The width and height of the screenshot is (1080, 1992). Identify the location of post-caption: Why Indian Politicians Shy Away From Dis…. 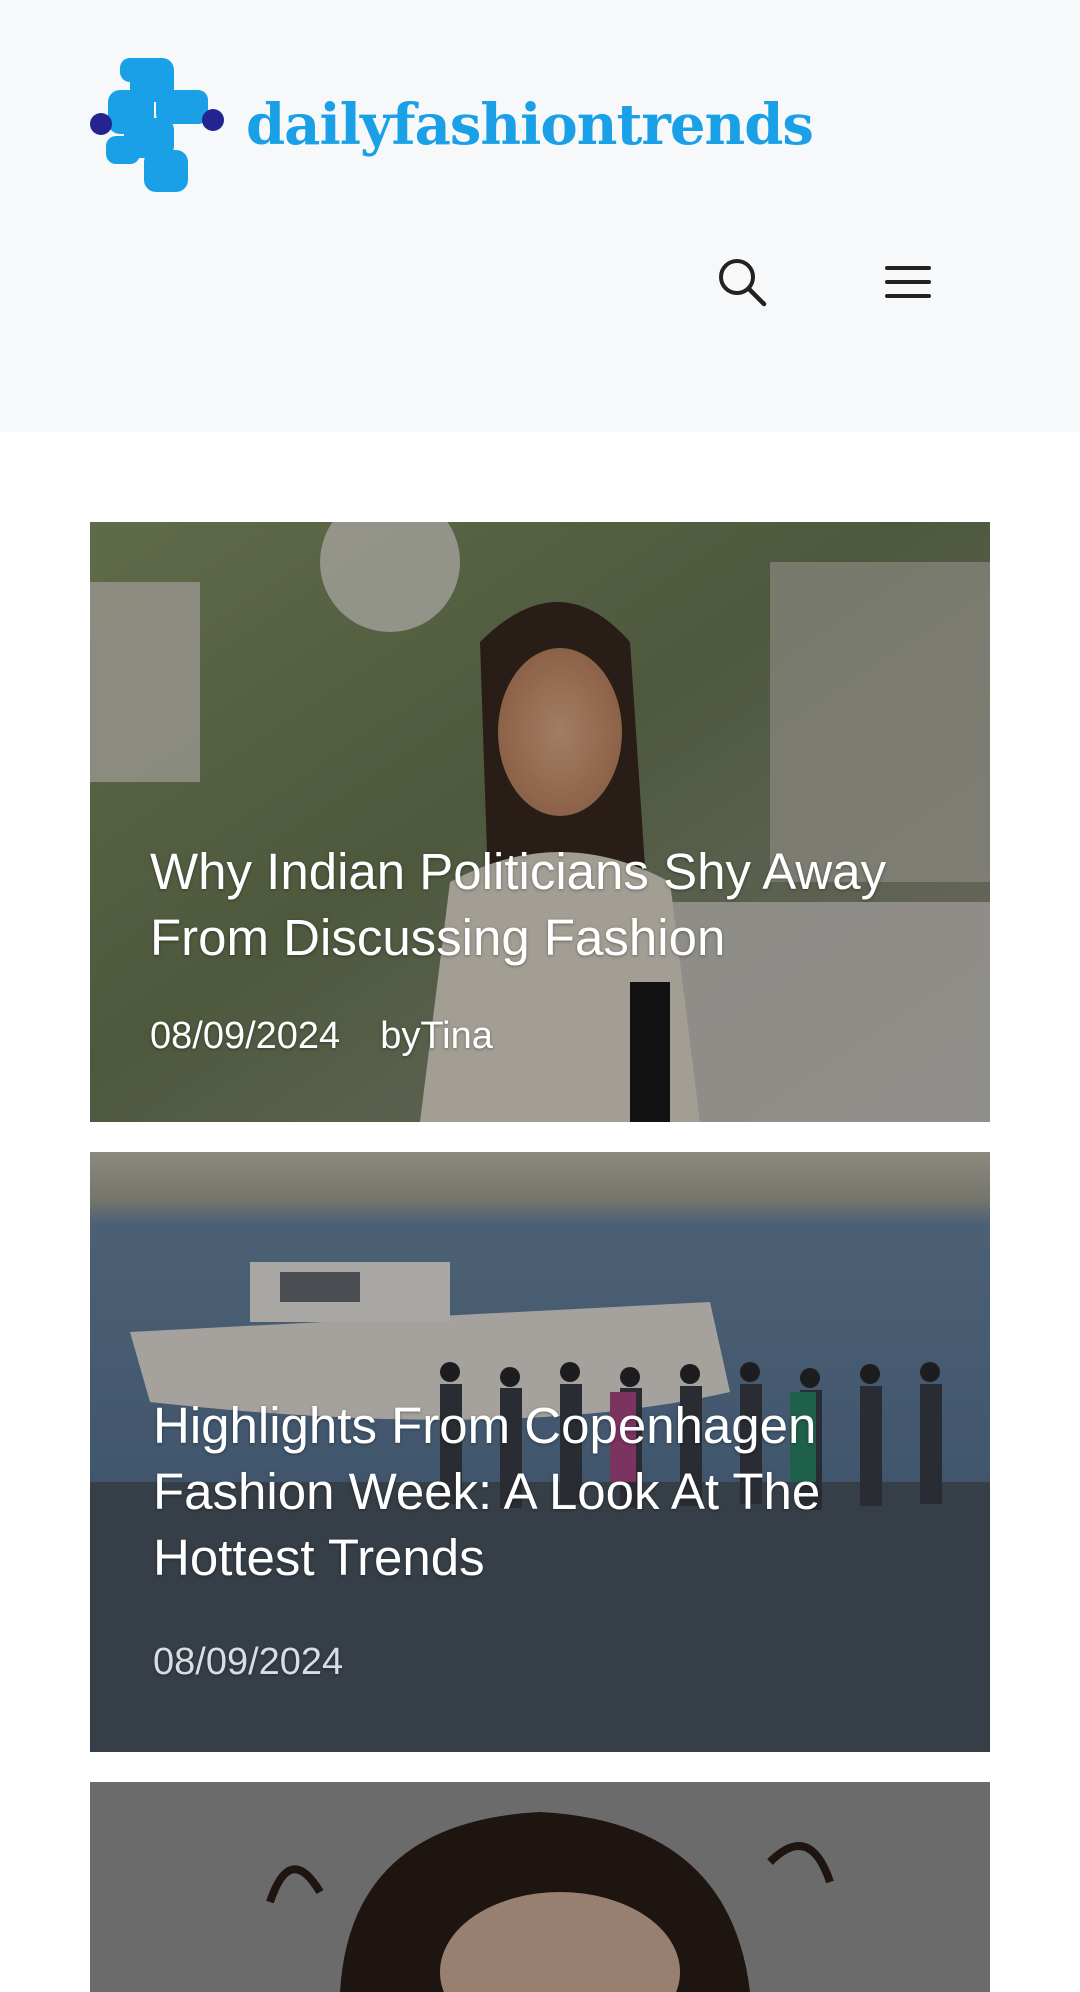
(545, 948).